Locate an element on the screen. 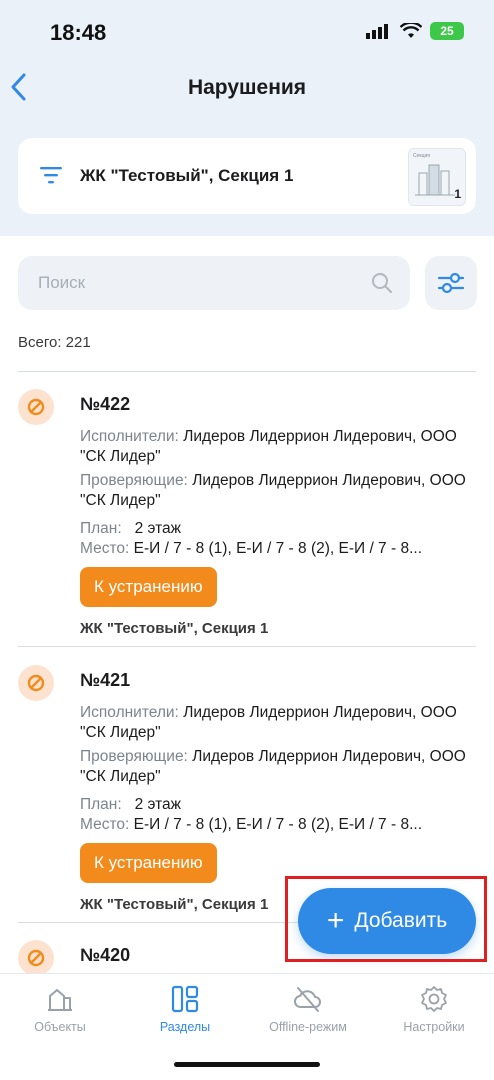 The height and width of the screenshot is (1080, 494). home-indicator is located at coordinates (247, 1064).